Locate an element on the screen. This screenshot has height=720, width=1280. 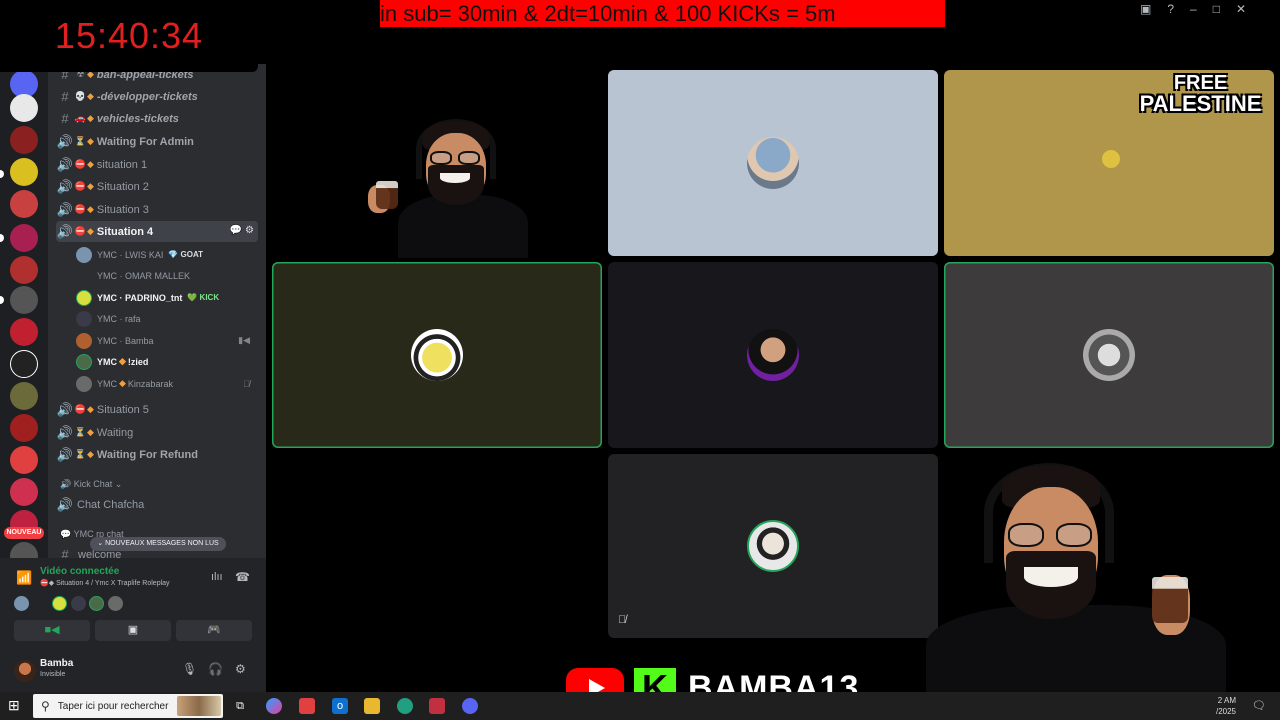
channel-item: 🔊 ⏳ ◆ Waiting For Admin is located at coordinates (157, 141).